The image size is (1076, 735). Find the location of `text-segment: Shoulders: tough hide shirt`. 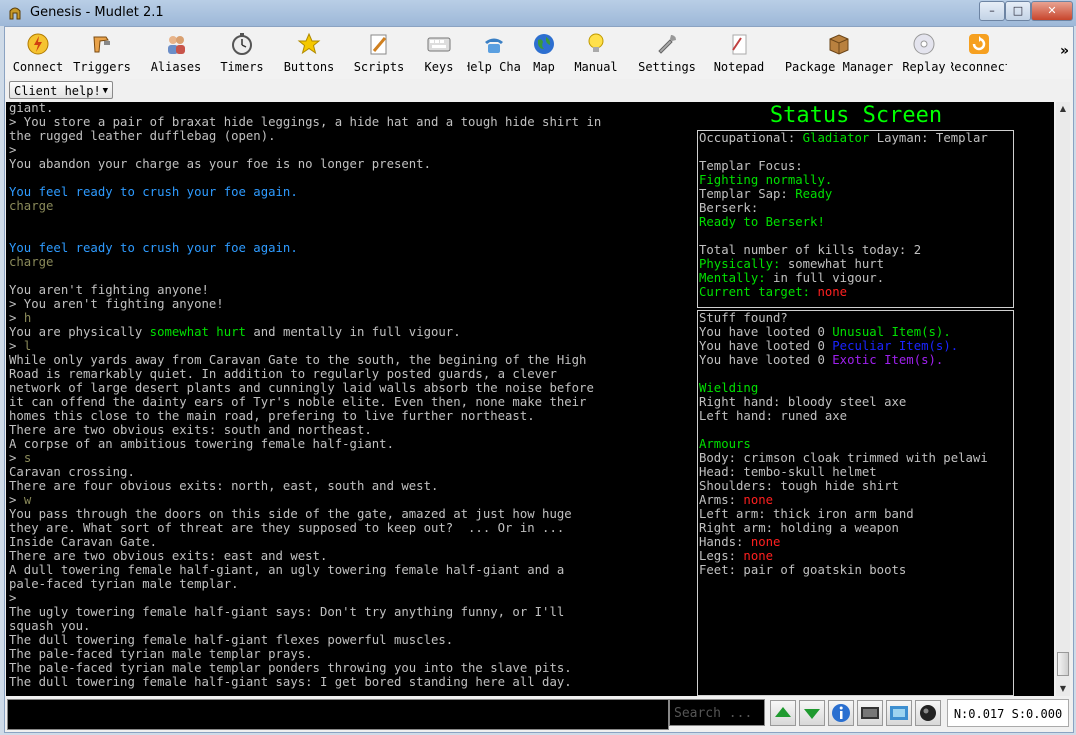

text-segment: Shoulders: tough hide shirt is located at coordinates (799, 486).